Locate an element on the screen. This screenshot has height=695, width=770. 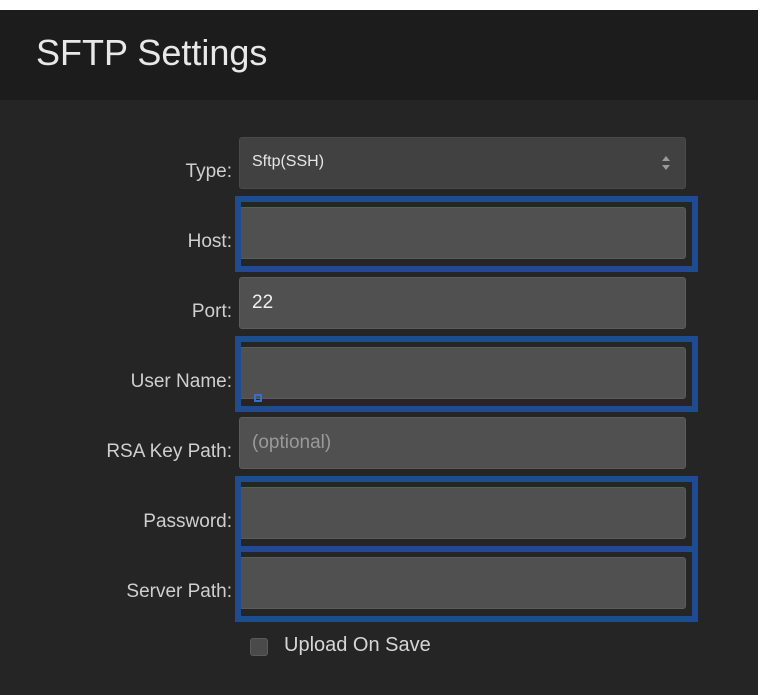
rsa-key-path-placeholder: (optional) is located at coordinates (292, 442).